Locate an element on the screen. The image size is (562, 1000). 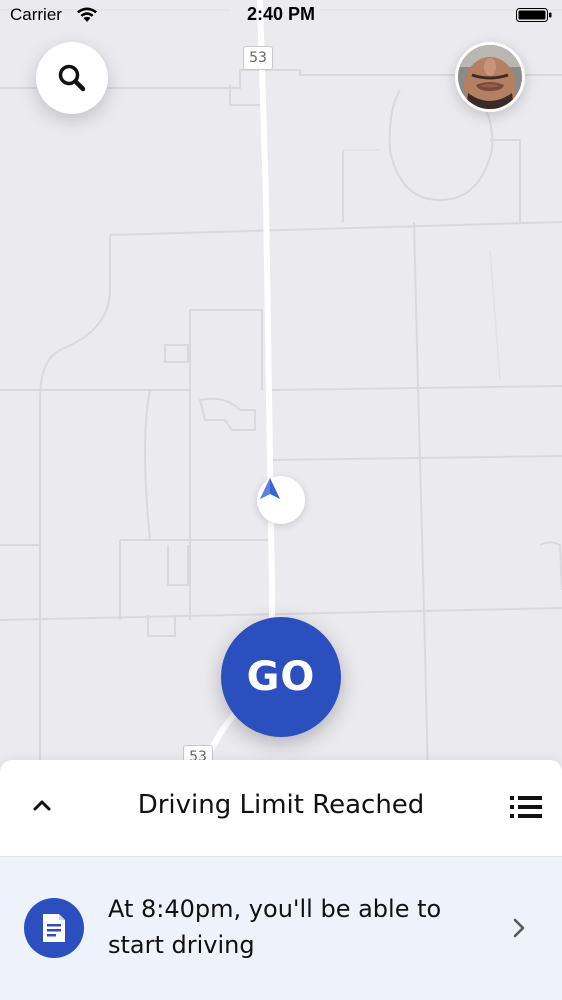
status-time: 2:40 PM is located at coordinates (281, 14).